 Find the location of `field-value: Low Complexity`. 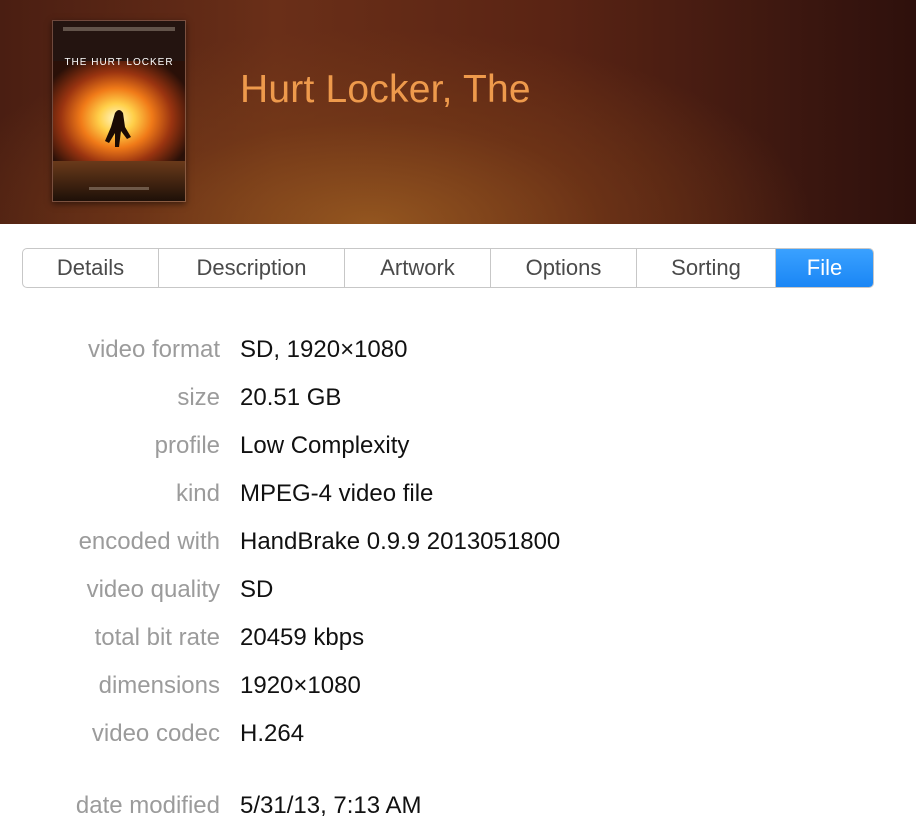

field-value: Low Complexity is located at coordinates (325, 445).